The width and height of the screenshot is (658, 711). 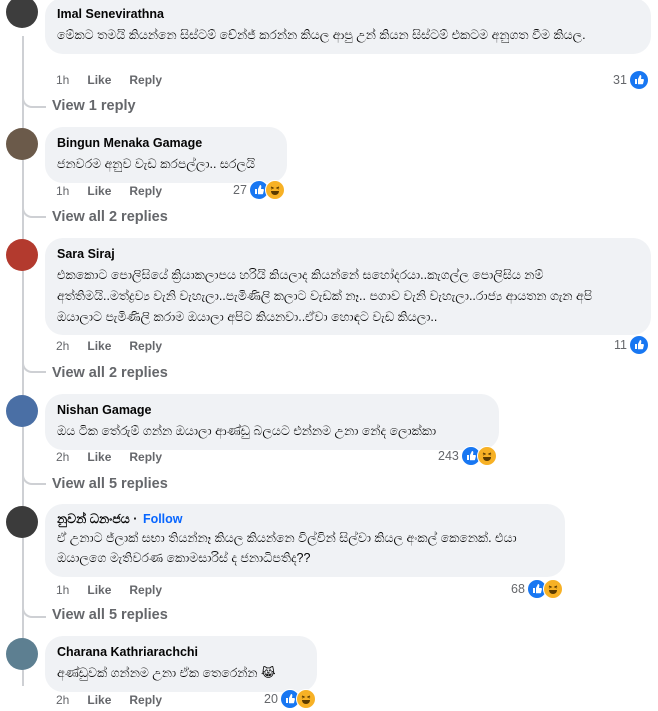 I want to click on comment-author: නුවන් ධනංජය · Follow, so click(x=120, y=519).